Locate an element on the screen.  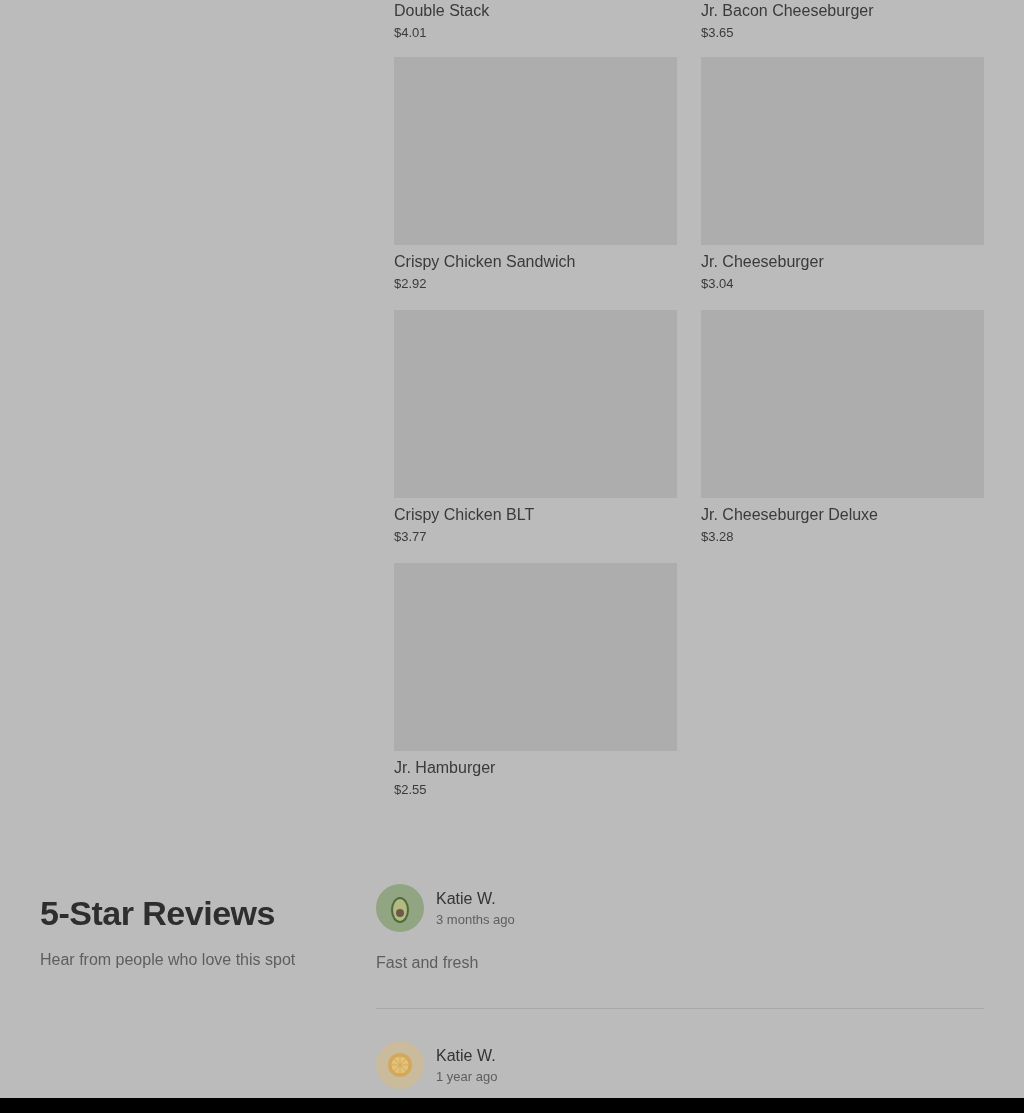
section-subtitle: Hear from people who love this spot is located at coordinates (168, 960).